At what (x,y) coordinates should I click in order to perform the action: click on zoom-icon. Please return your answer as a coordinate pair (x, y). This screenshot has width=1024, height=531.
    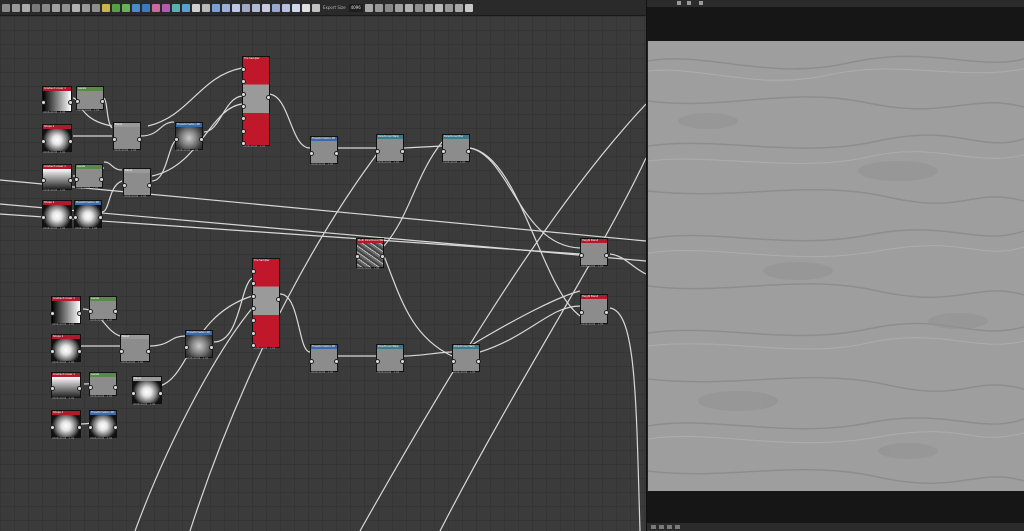
    Looking at the image, I should click on (468, 7).